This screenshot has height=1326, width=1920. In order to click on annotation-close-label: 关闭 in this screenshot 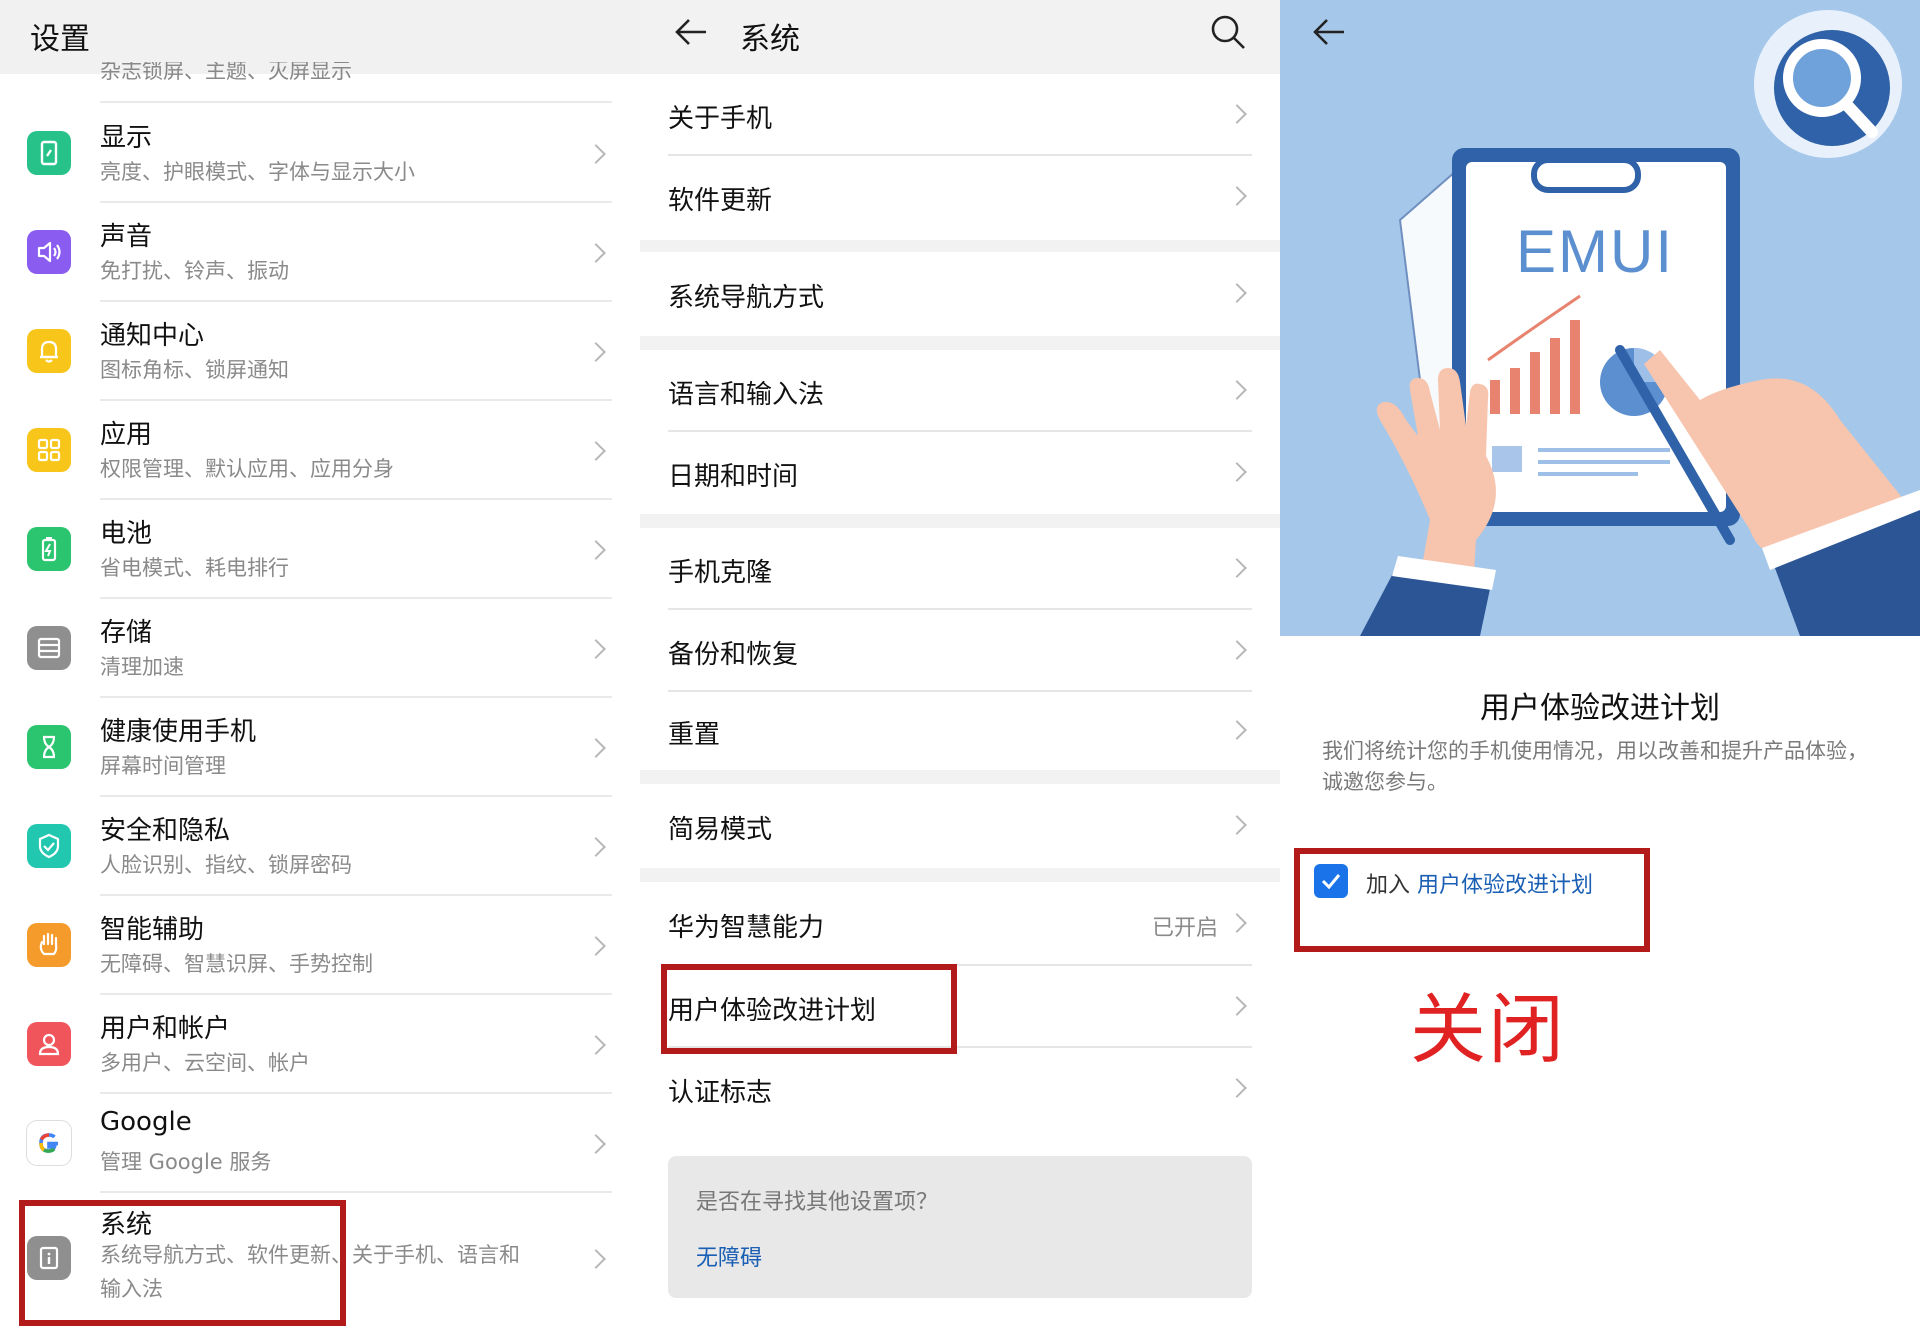, I will do `click(1488, 1029)`.